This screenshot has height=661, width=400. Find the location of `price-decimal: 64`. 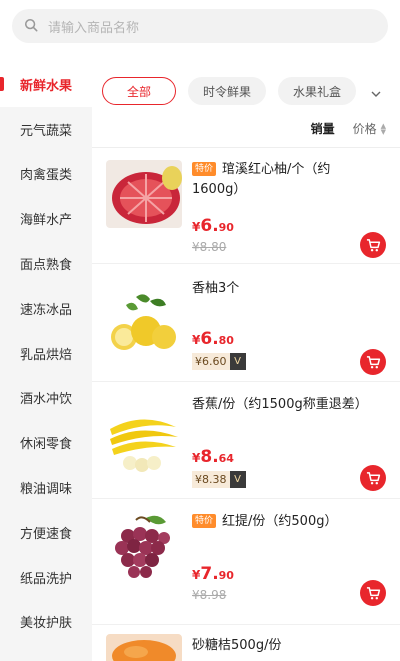

price-decimal: 64 is located at coordinates (226, 458).